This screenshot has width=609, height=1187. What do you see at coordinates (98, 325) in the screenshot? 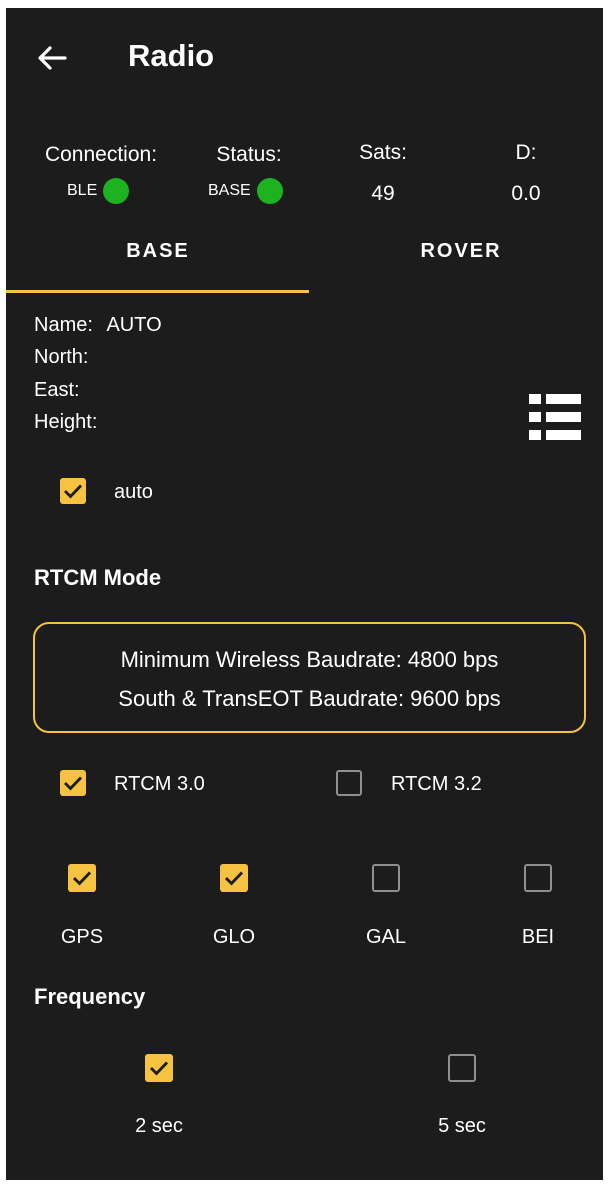
I see `name-row: Name: AUTO` at bounding box center [98, 325].